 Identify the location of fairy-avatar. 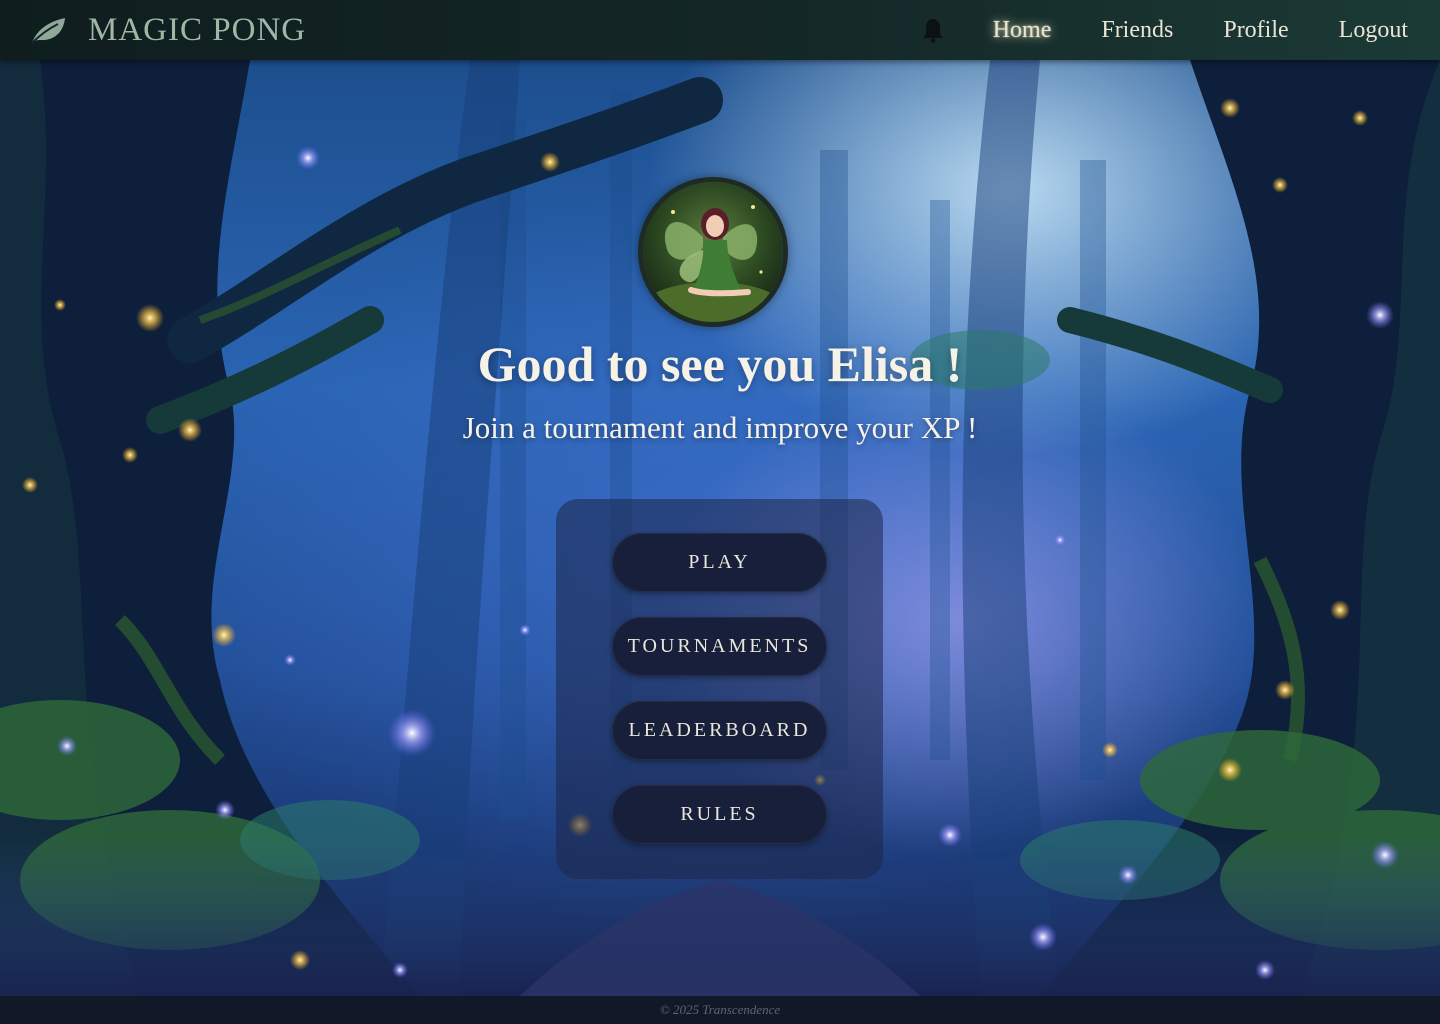
(713, 252).